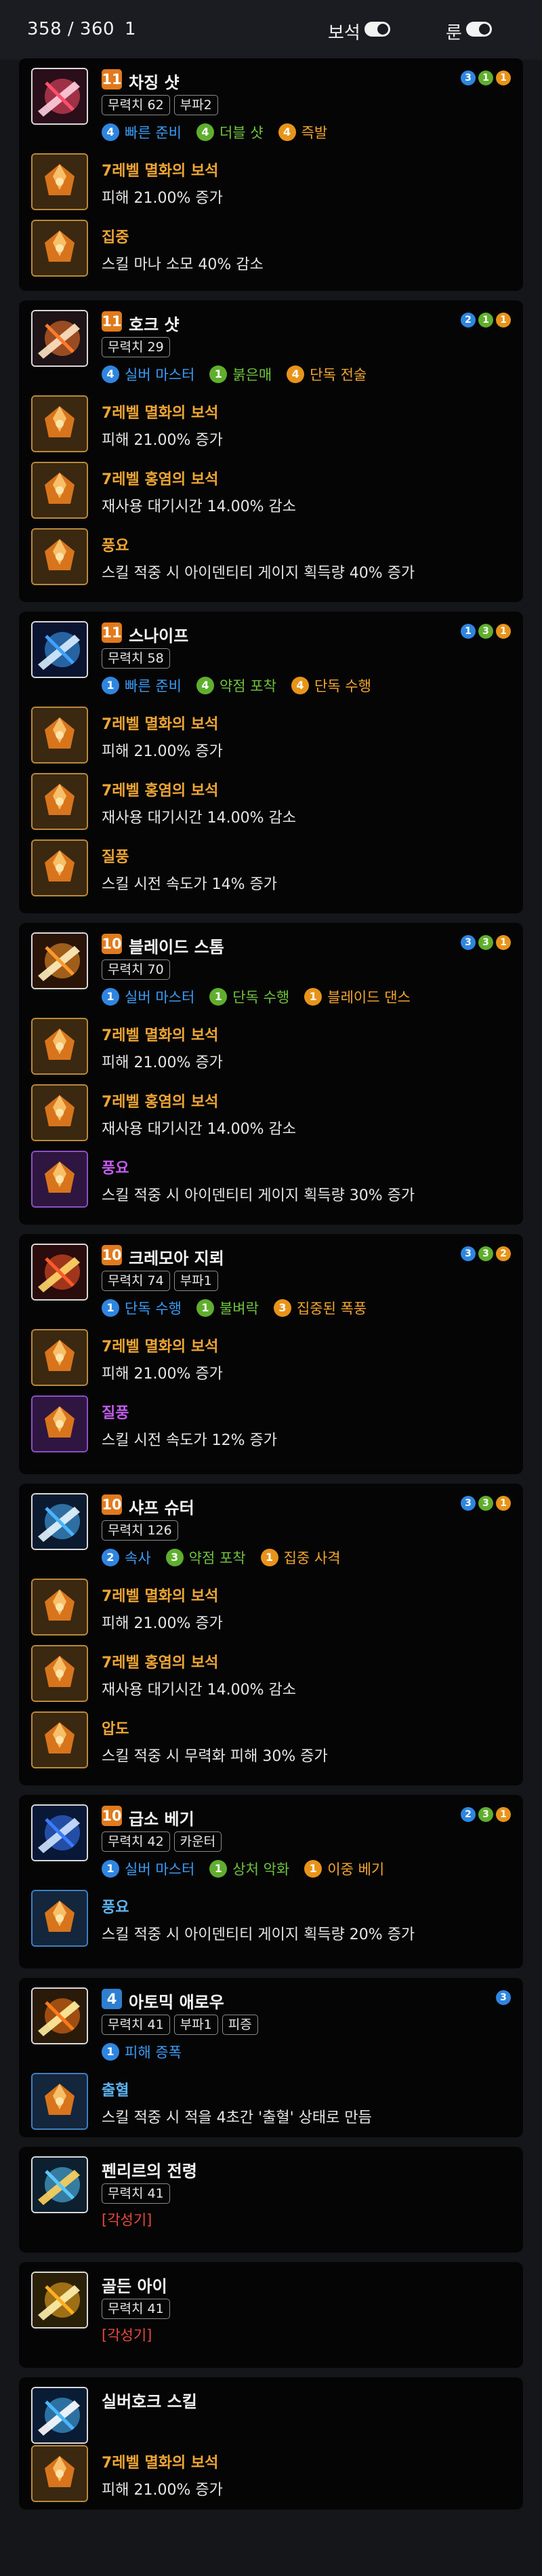 The height and width of the screenshot is (2576, 542). What do you see at coordinates (136, 969) in the screenshot?
I see `skill-tag: 무력치 70` at bounding box center [136, 969].